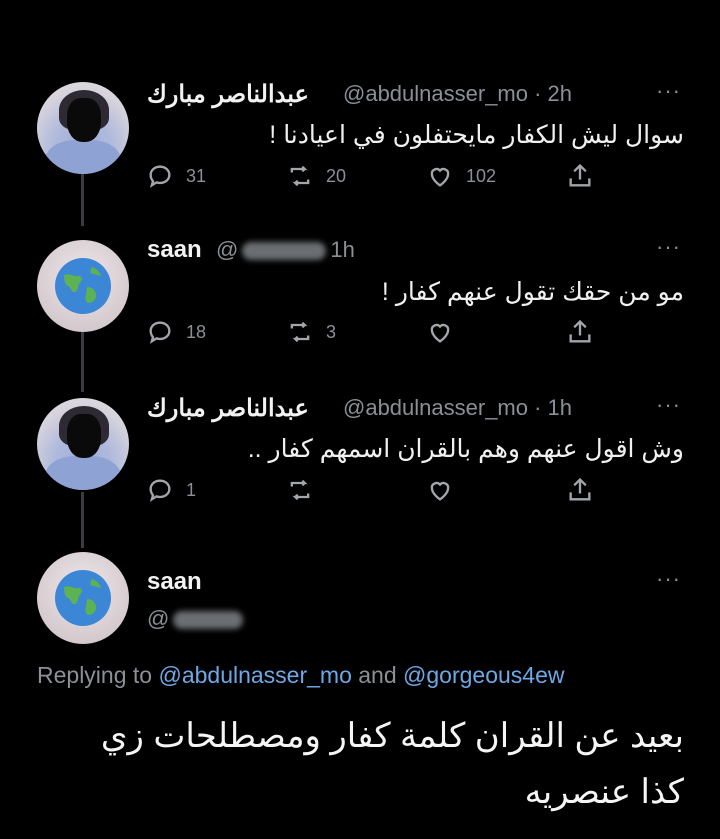 The width and height of the screenshot is (720, 839). I want to click on like-count: 102, so click(481, 175).